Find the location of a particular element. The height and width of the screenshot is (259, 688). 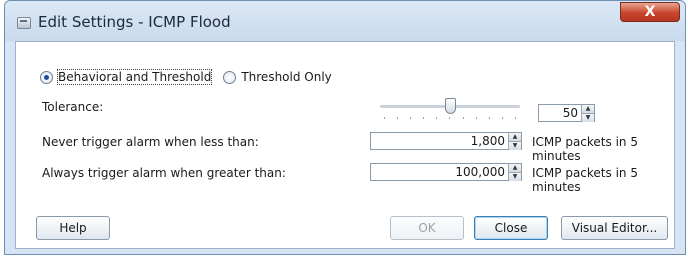

window-icon is located at coordinates (24, 23).